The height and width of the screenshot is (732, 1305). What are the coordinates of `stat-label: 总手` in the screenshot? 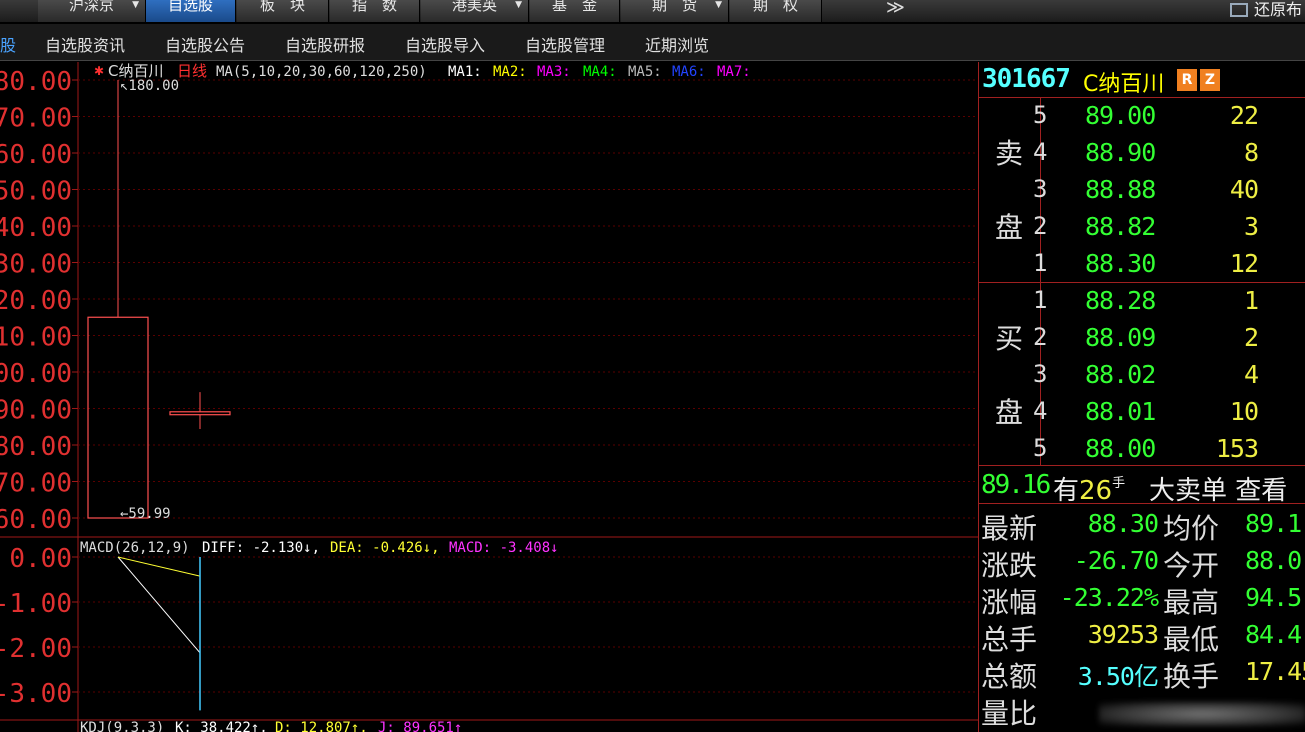 It's located at (1009, 639).